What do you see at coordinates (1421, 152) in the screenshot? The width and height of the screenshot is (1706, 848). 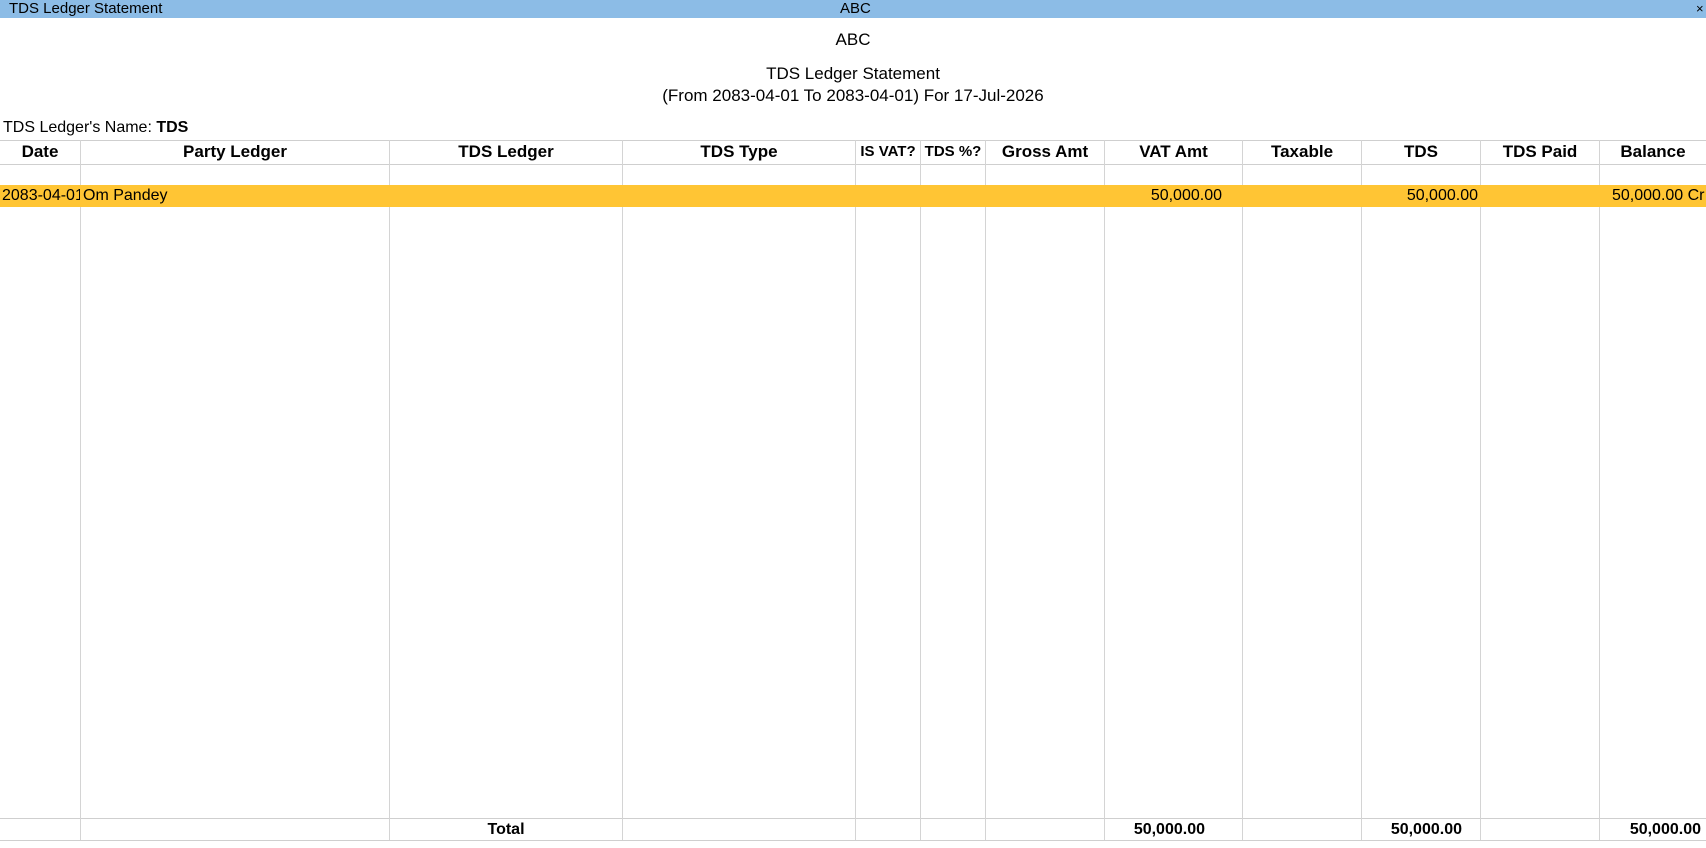 I see `col-header-tds: TDS` at bounding box center [1421, 152].